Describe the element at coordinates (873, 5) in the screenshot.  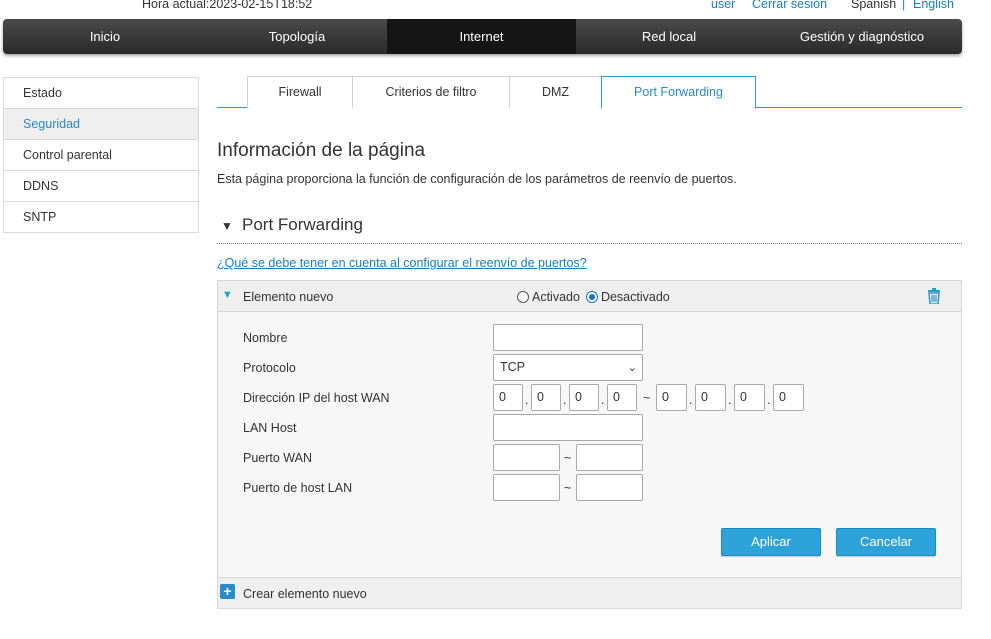
I see `language-spanish: Spanish` at that location.